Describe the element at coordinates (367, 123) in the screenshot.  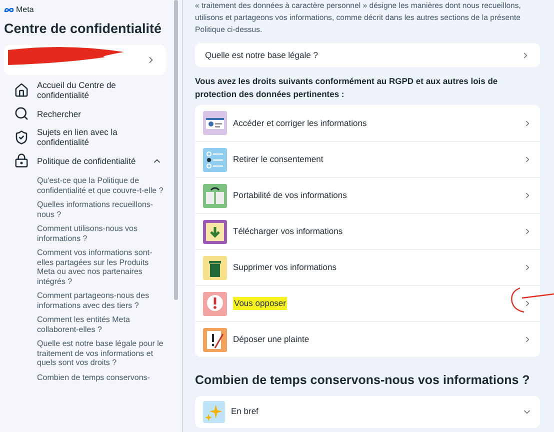
I see `rights-item: Accéder et corriger les informations` at that location.